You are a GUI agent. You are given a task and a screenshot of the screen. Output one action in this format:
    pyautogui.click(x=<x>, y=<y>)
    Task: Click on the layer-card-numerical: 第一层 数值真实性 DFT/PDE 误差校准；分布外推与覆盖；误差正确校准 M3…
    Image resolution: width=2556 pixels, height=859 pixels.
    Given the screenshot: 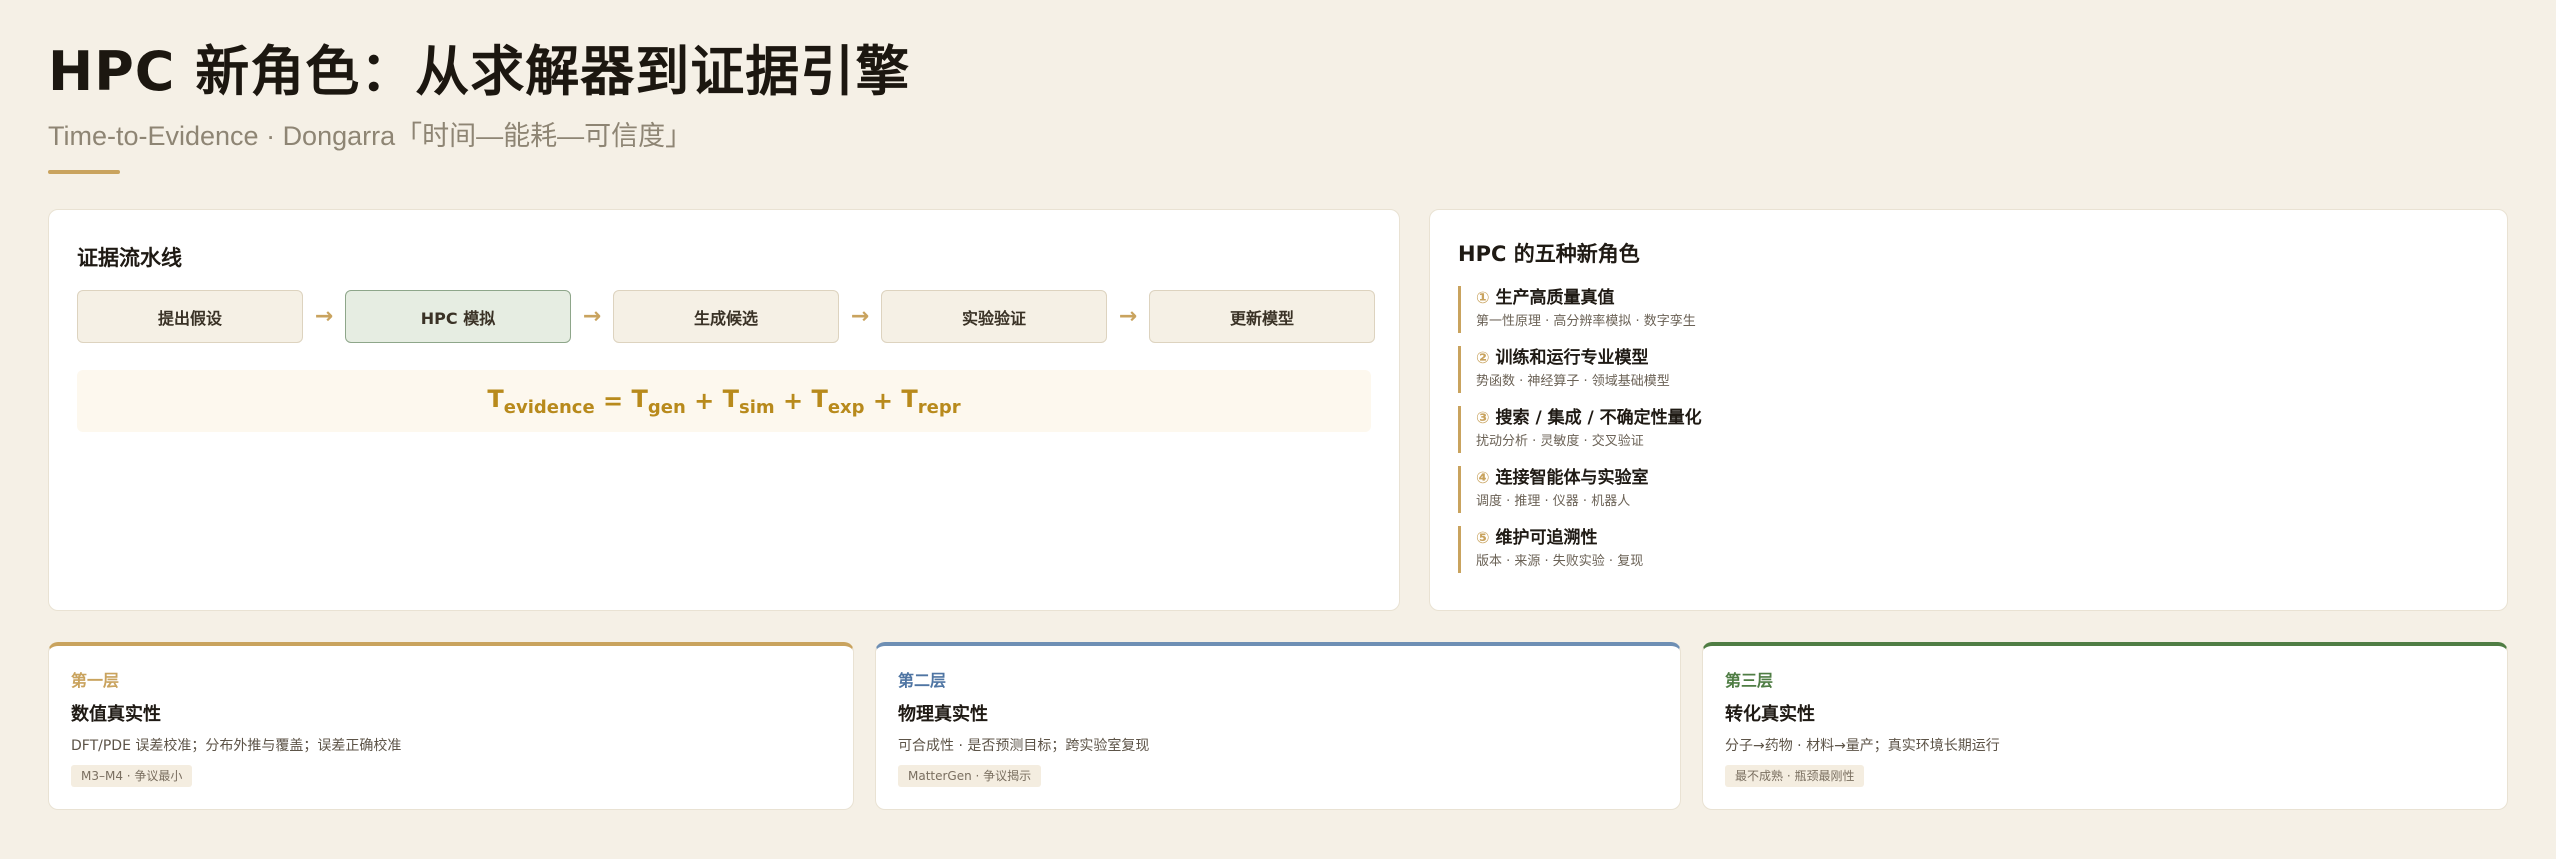 What is the action you would take?
    pyautogui.click(x=451, y=726)
    